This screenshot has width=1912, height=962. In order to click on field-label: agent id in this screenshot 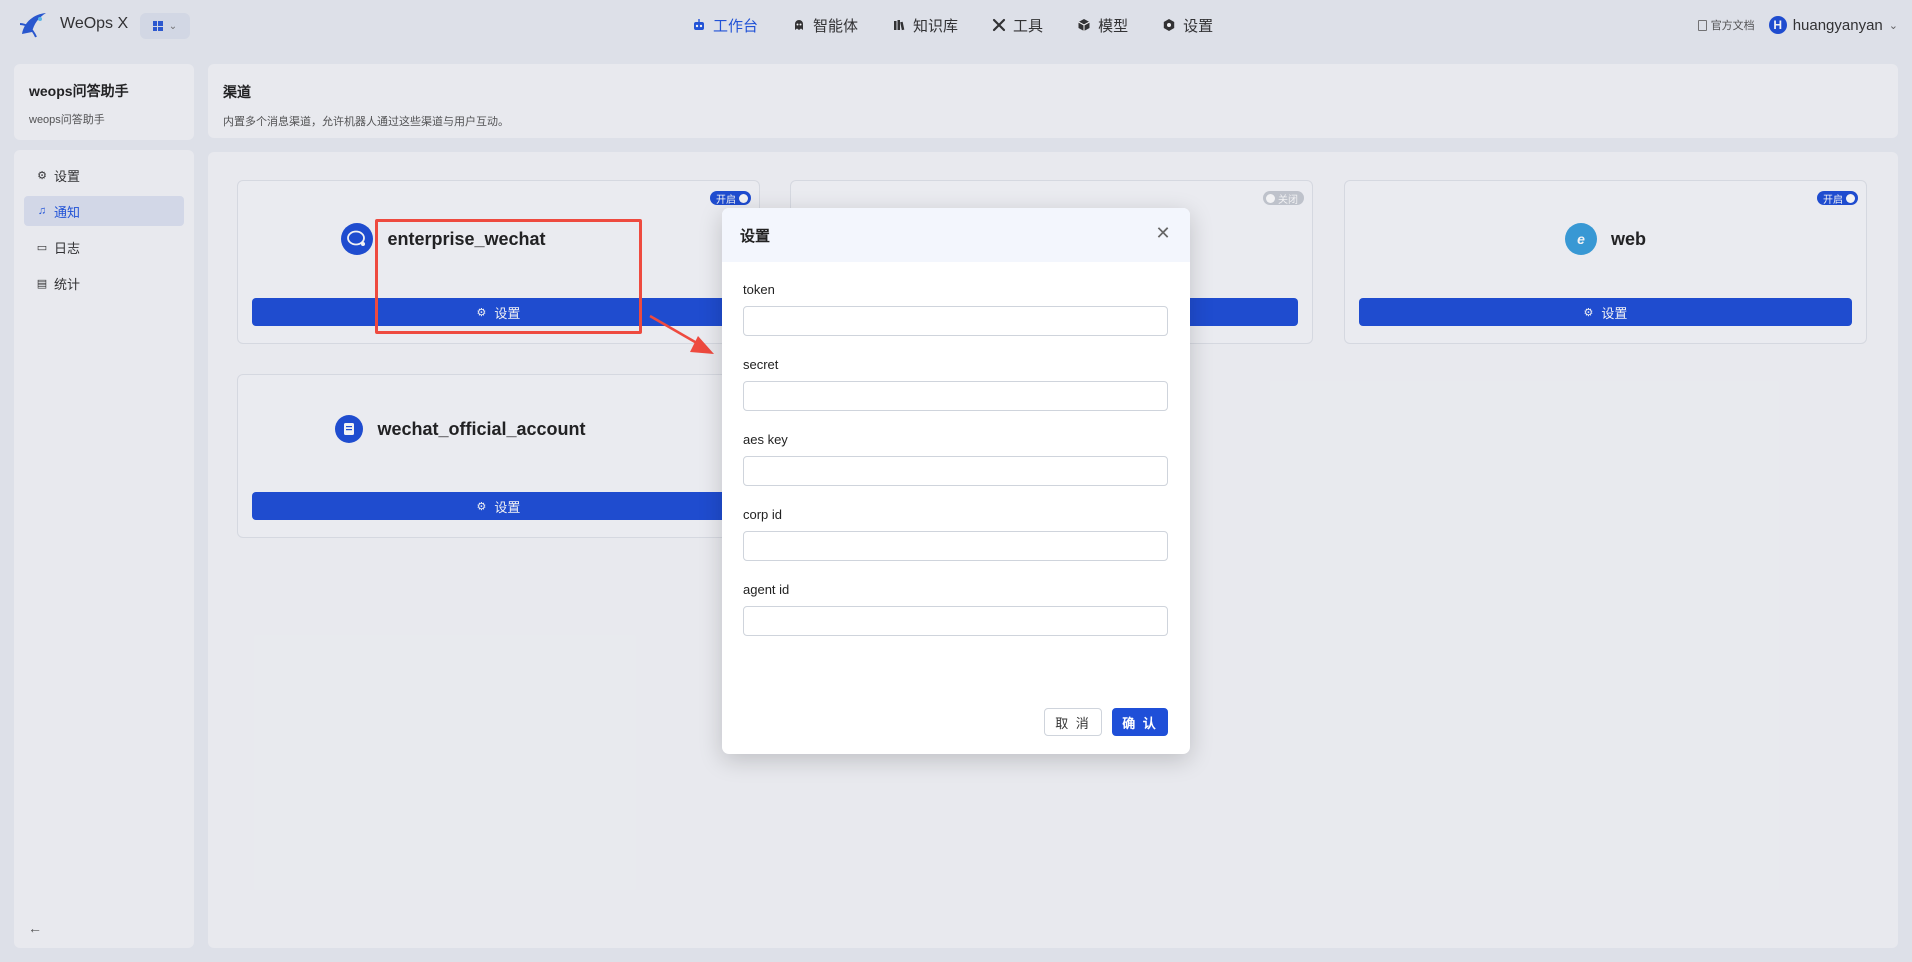, I will do `click(766, 589)`.